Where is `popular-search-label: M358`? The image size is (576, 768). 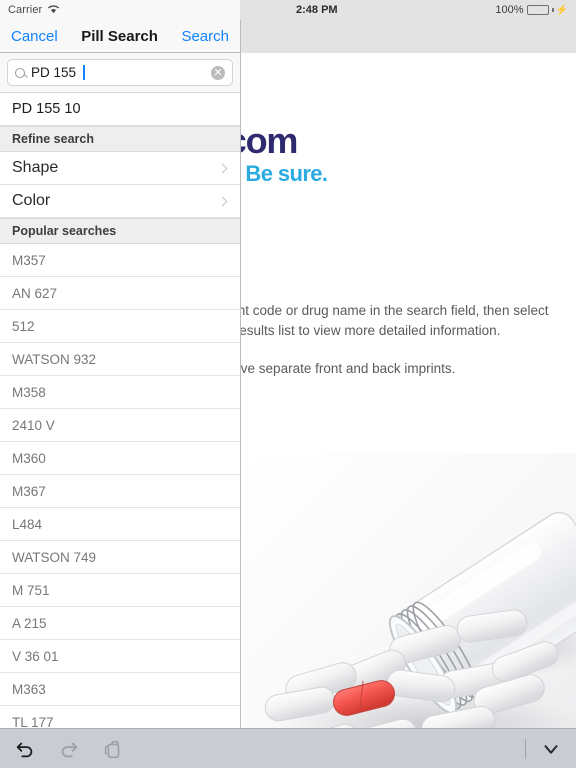 popular-search-label: M358 is located at coordinates (29, 392).